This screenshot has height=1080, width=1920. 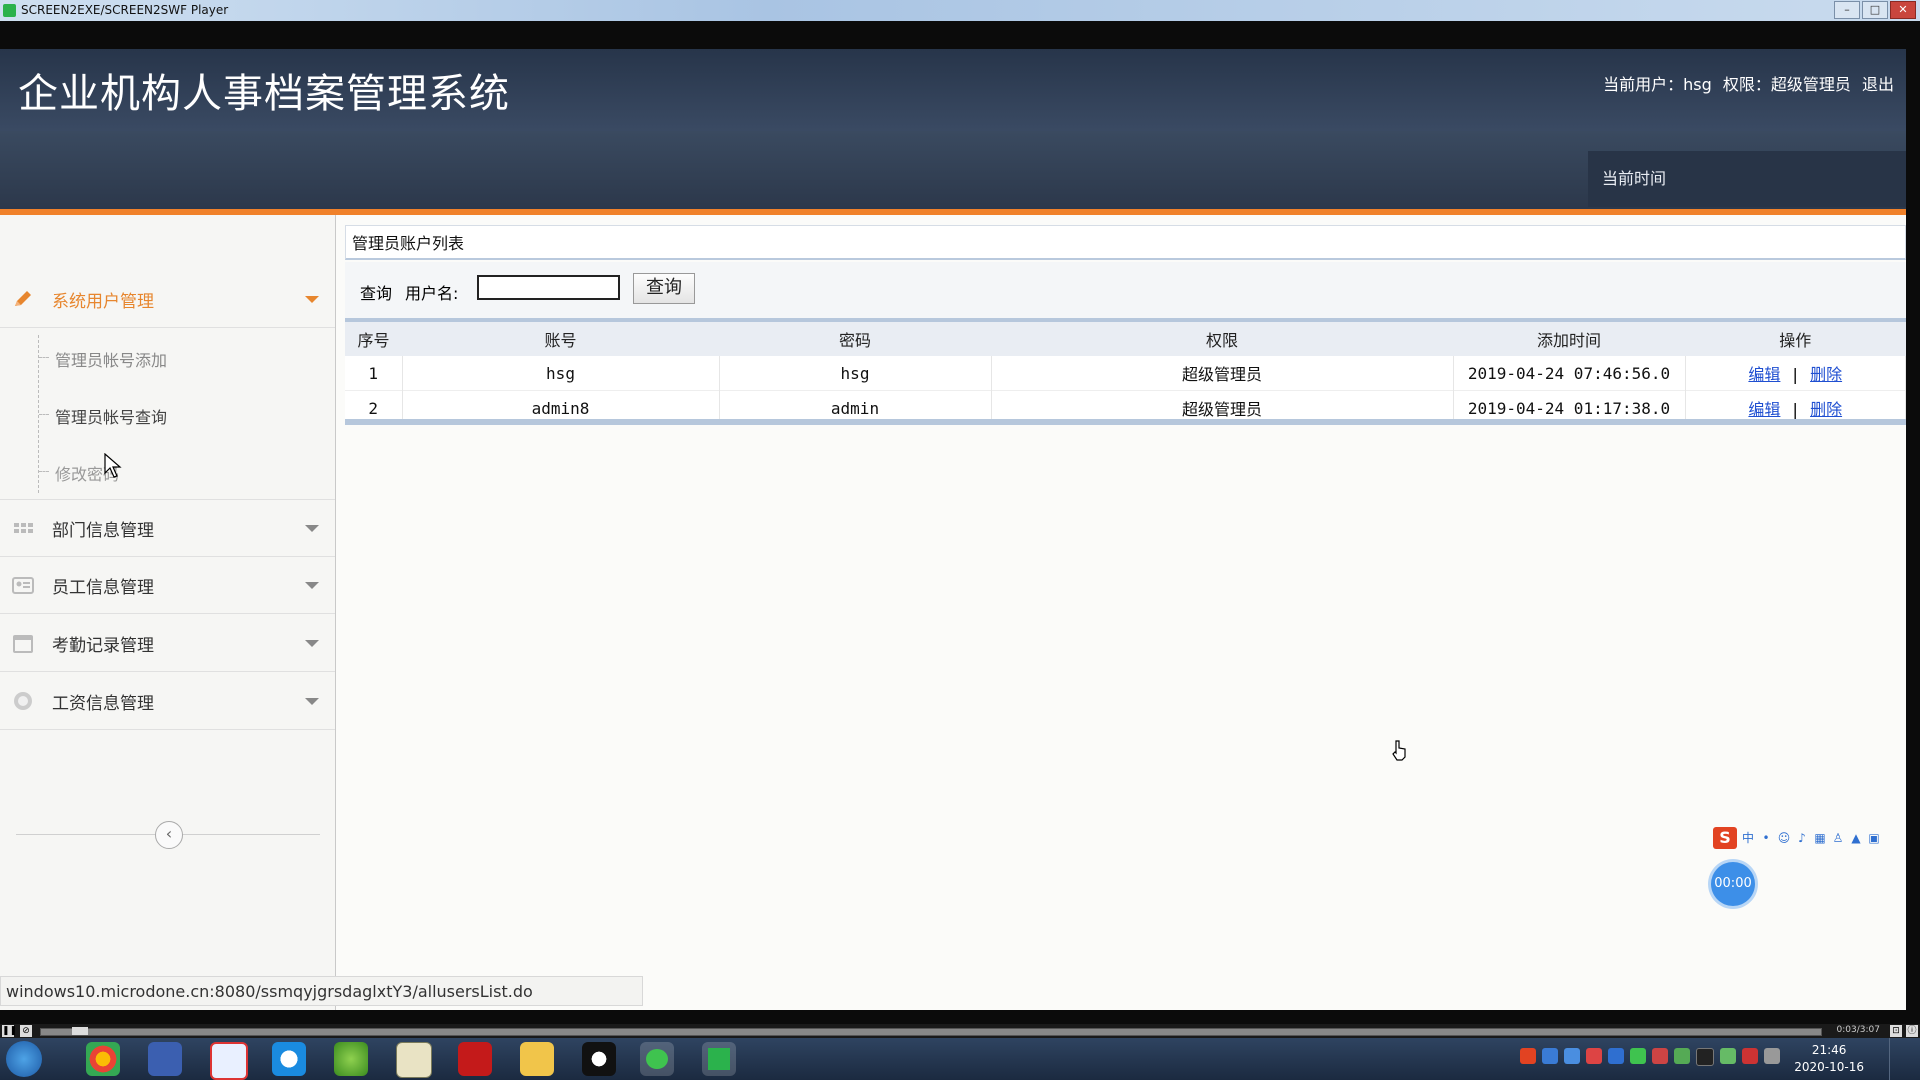 I want to click on col-added-time: 添加时间, so click(x=1569, y=339).